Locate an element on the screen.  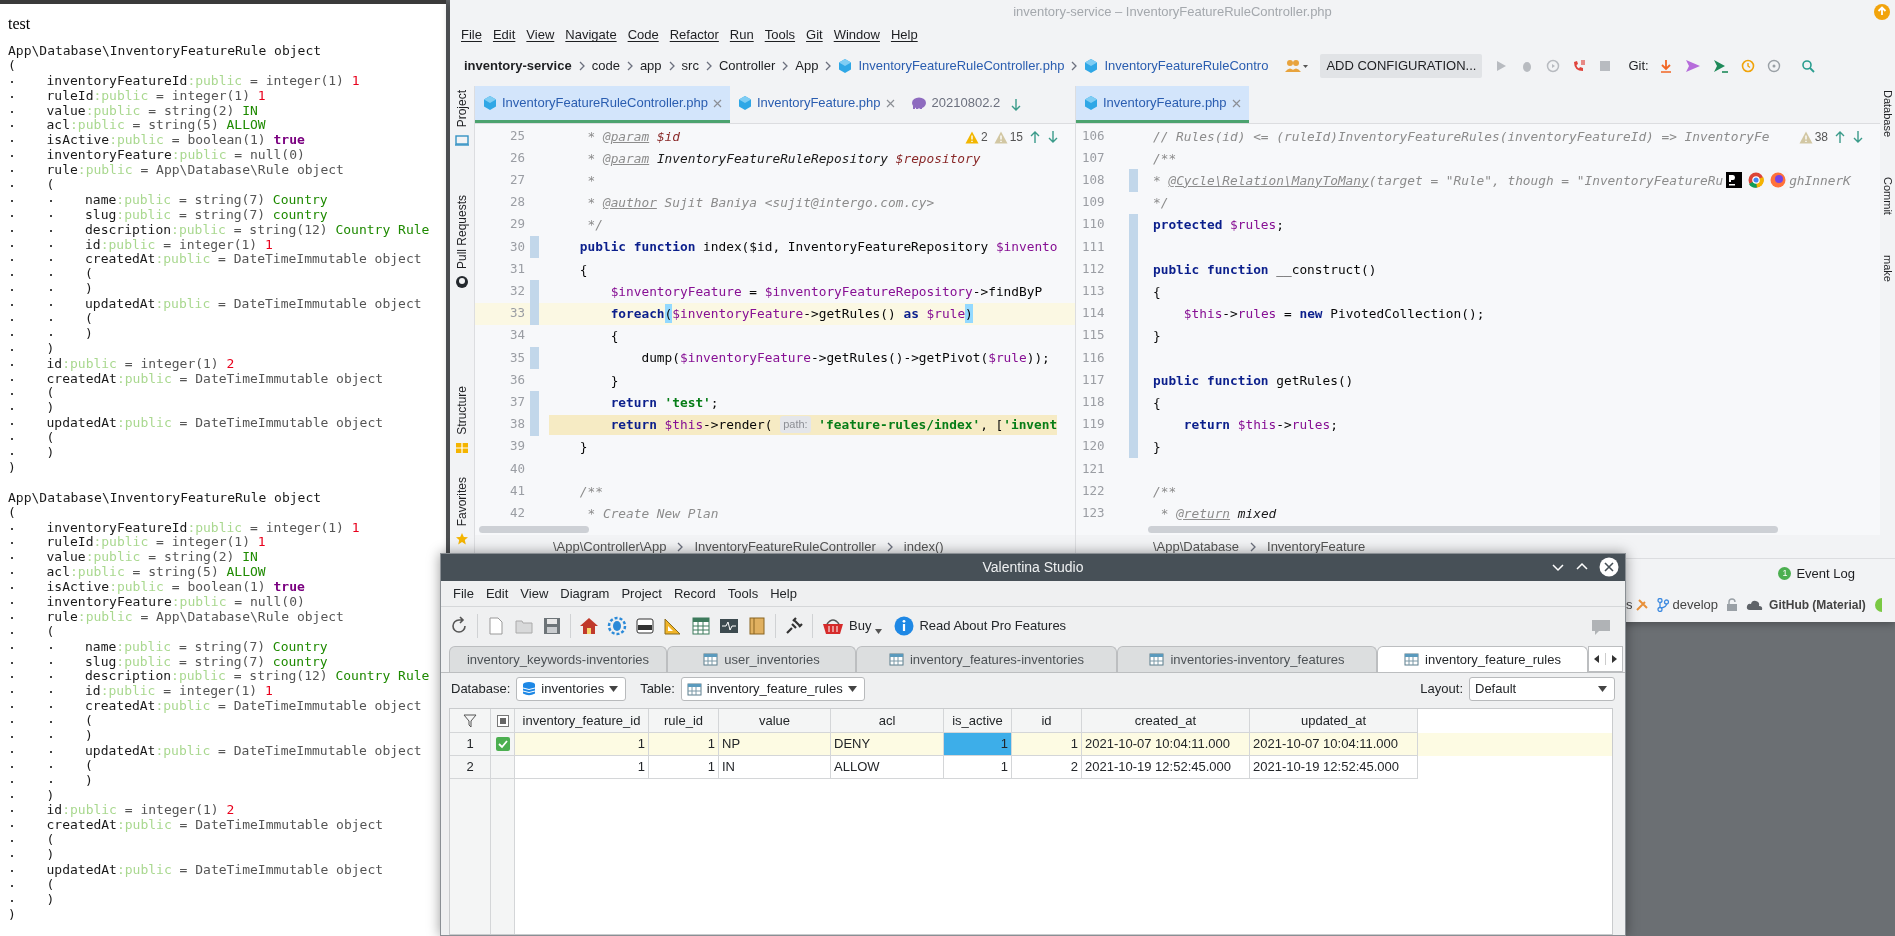
structure-icon is located at coordinates (462, 447).